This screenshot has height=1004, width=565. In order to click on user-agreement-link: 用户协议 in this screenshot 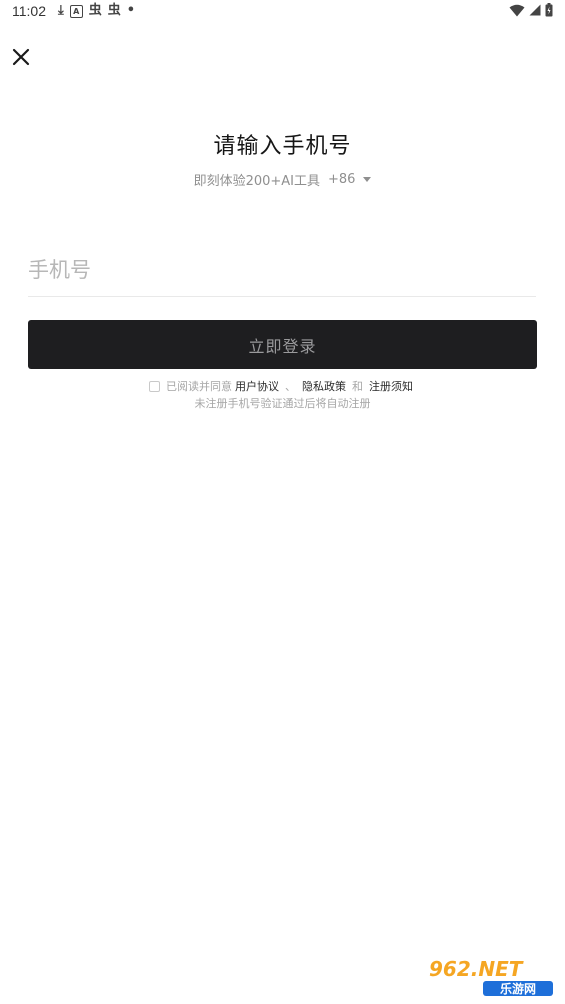, I will do `click(257, 386)`.